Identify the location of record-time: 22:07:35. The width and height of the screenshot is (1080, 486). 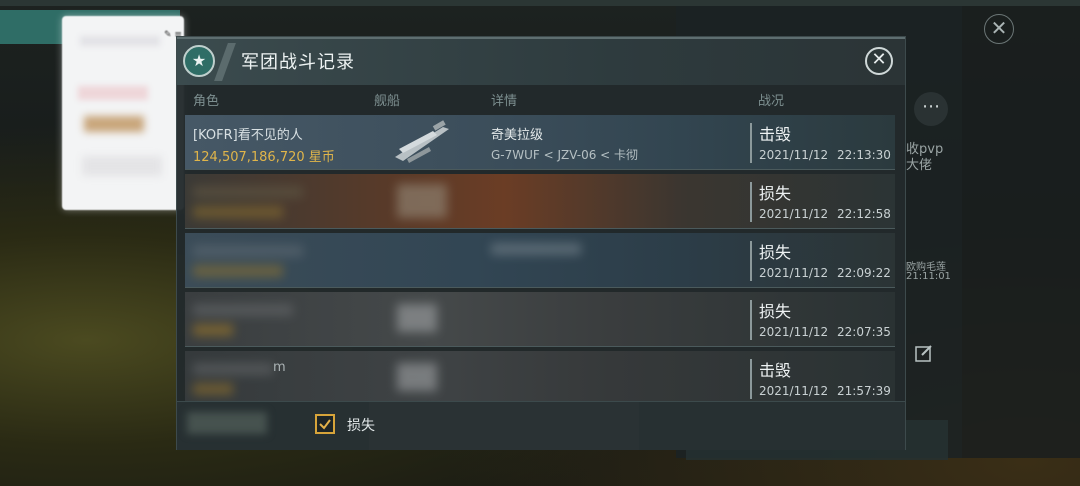
(864, 332).